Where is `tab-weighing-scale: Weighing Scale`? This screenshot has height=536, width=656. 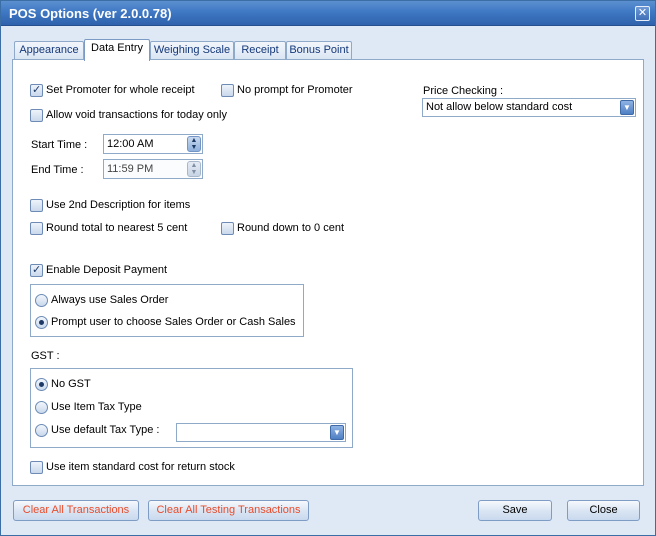
tab-weighing-scale: Weighing Scale is located at coordinates (192, 50).